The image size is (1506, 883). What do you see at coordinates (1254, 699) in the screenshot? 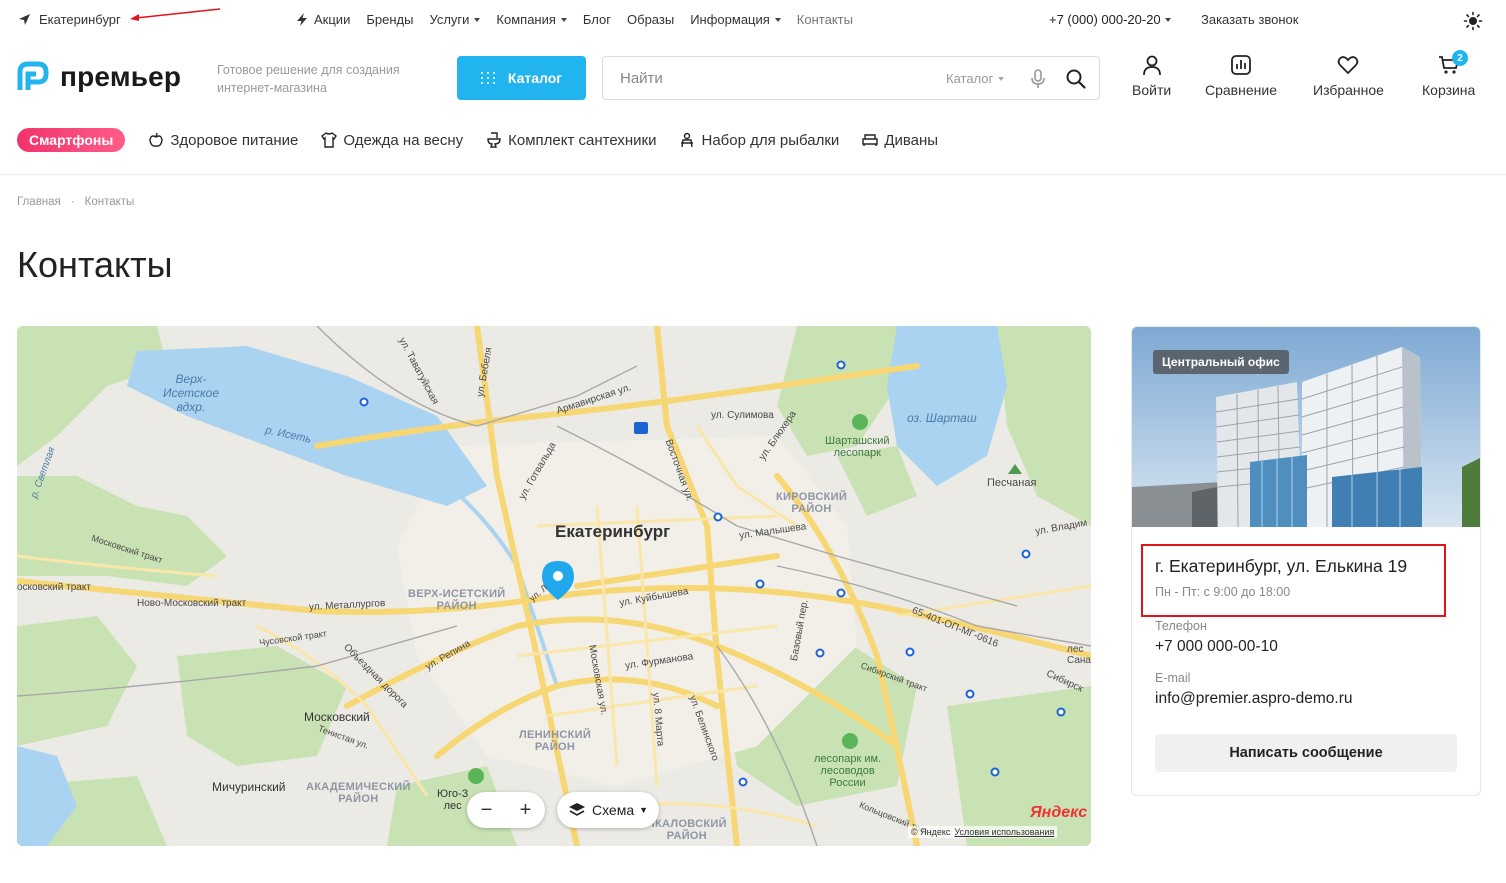
I see `office-email: info@premier.aspro-demo.ru` at bounding box center [1254, 699].